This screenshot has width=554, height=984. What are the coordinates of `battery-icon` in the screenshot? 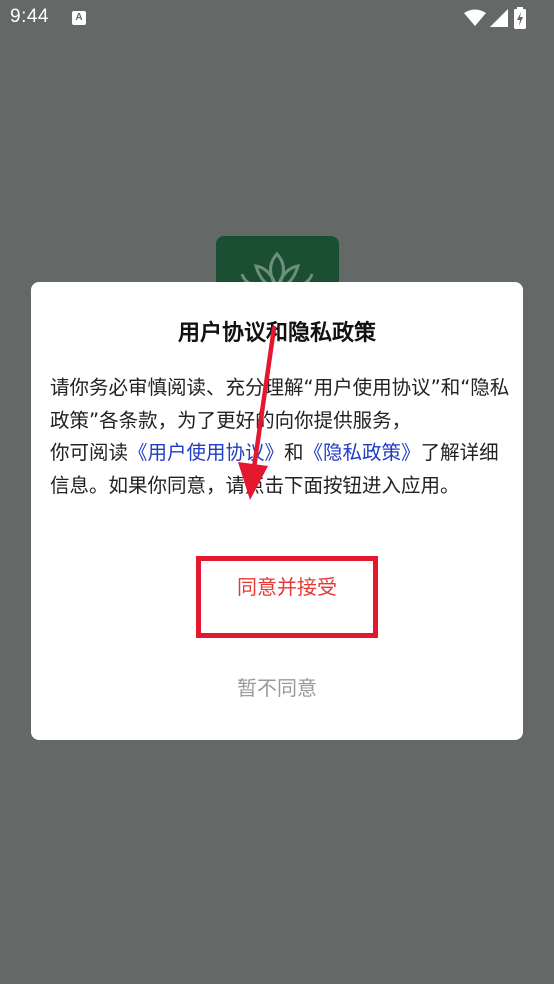 It's located at (520, 18).